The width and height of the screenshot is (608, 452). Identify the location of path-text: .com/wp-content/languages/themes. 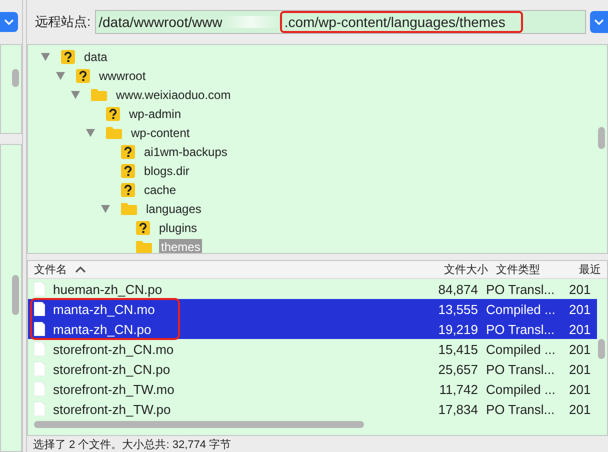
(402, 22).